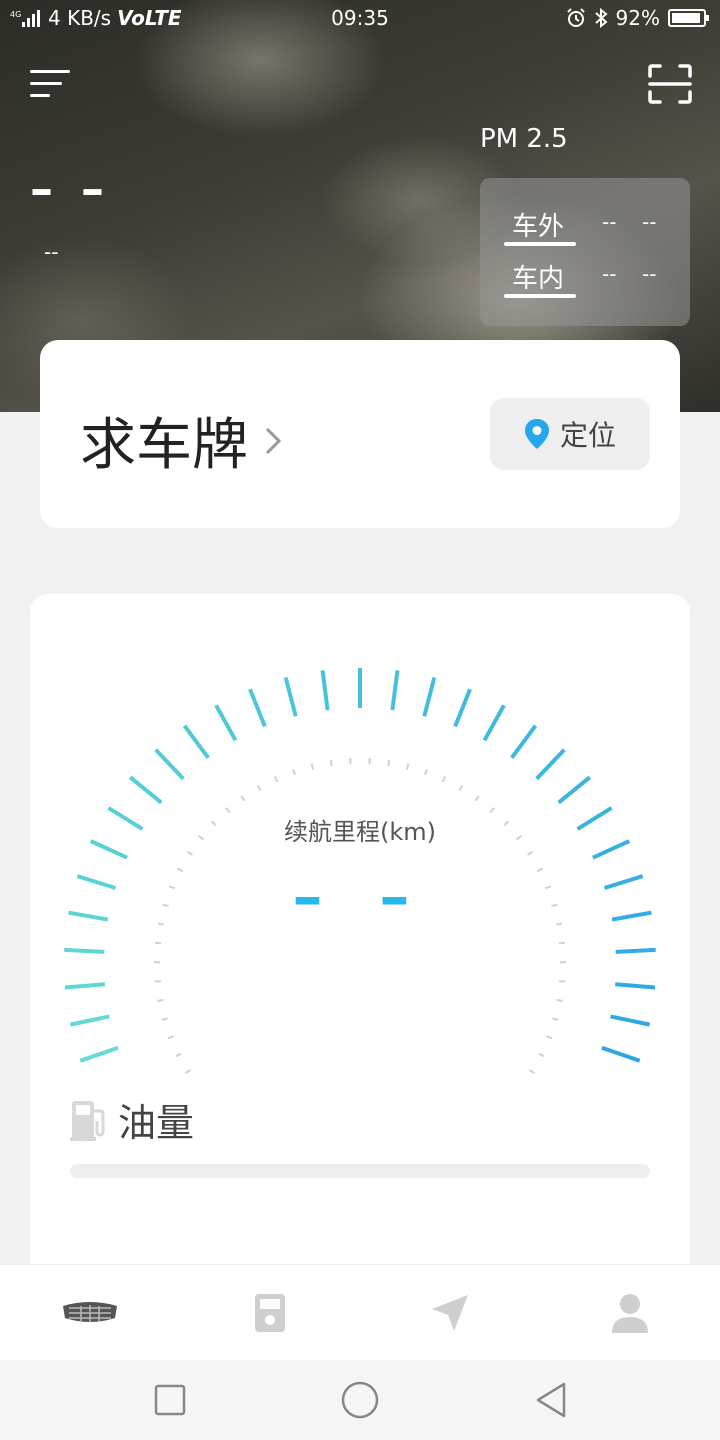 The width and height of the screenshot is (720, 1440). Describe the element at coordinates (87, 1120) in the screenshot. I see `fuel-pump-icon` at that location.